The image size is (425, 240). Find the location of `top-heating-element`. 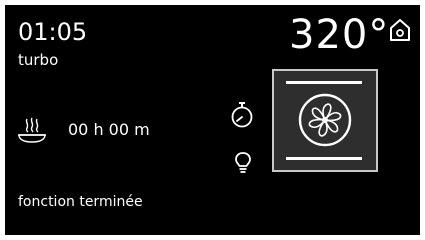

top-heating-element is located at coordinates (324, 82).